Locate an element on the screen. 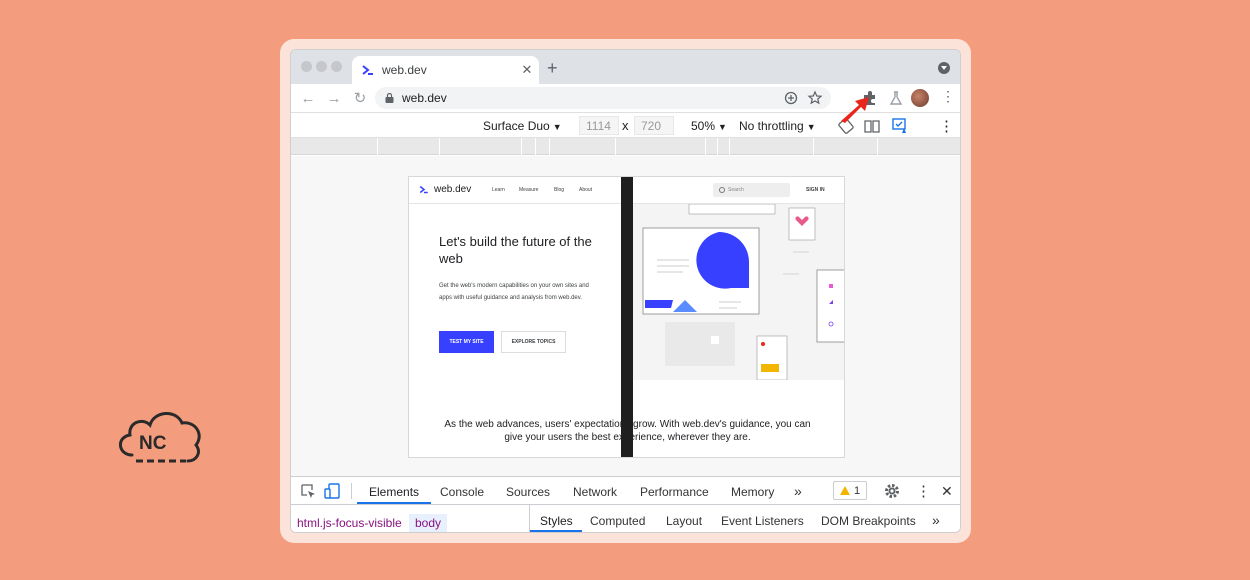  tab-network: Network is located at coordinates (595, 492).